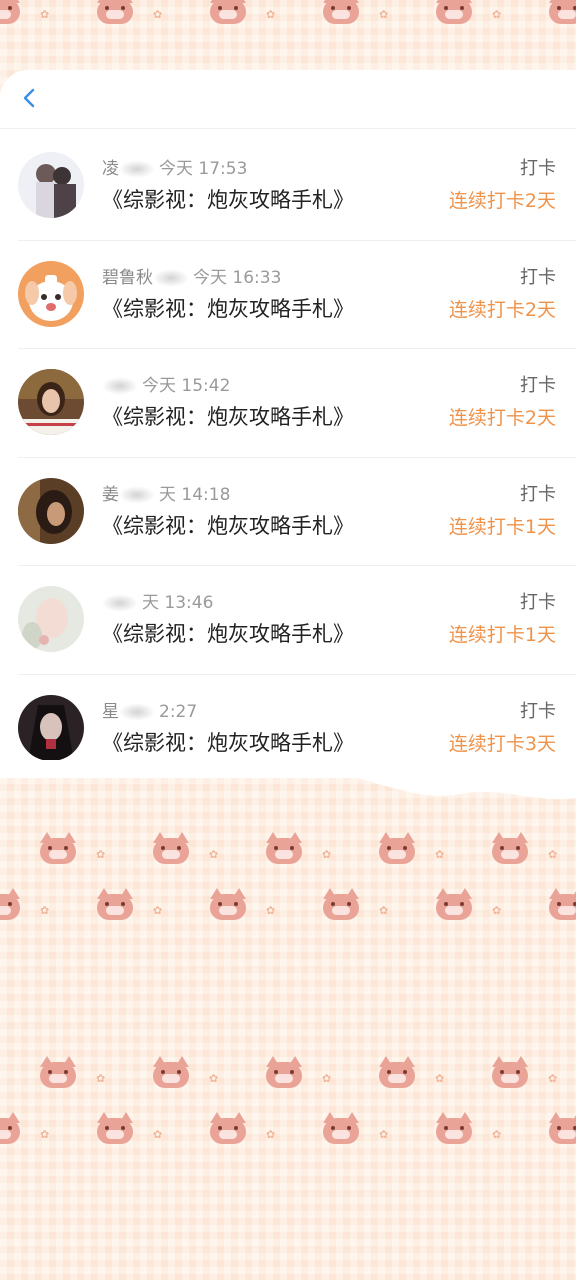 Image resolution: width=576 pixels, height=1280 pixels. I want to click on list-item: 天 13:46 《综影视：炮灰攻略手札》 打卡 连续打卡1天, so click(297, 620).